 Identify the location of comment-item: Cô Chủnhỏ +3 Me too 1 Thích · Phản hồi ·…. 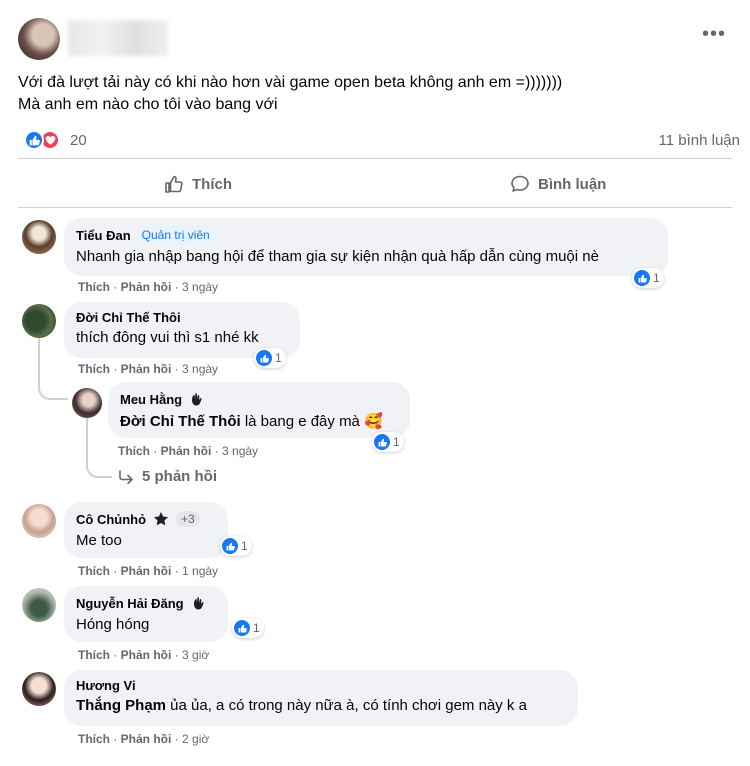
(375, 540).